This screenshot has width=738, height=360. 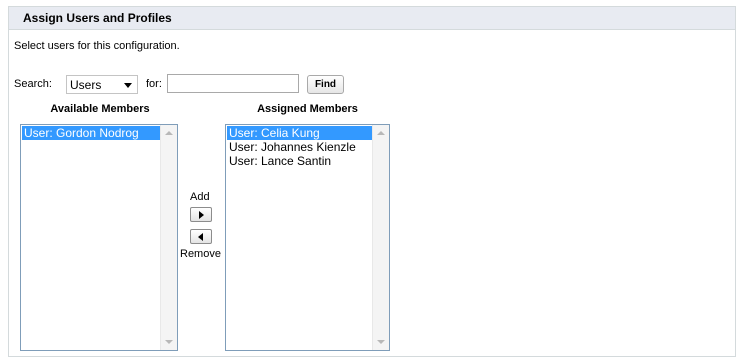 I want to click on chevron-down-icon, so click(x=128, y=85).